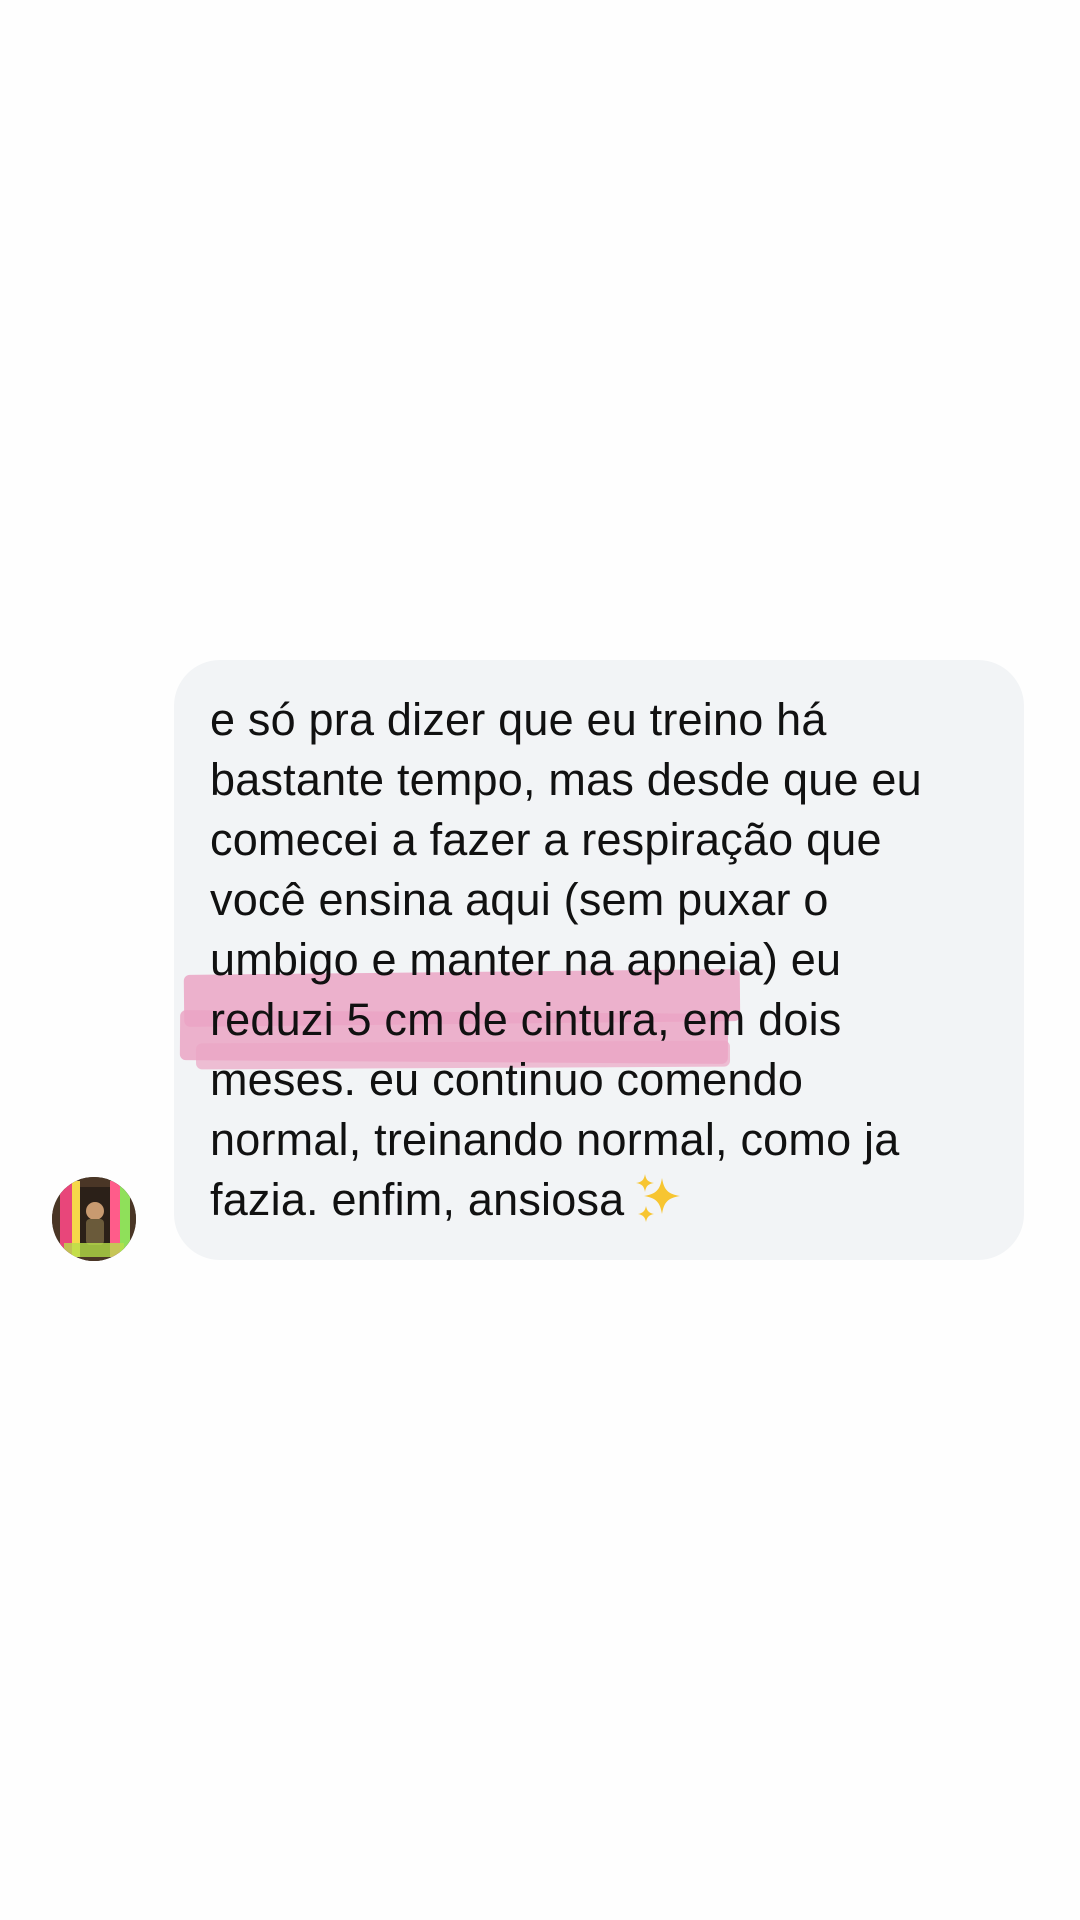 Image resolution: width=1080 pixels, height=1920 pixels. I want to click on message-line: reduzi 5 cm de cintura, em dois, so click(526, 1019).